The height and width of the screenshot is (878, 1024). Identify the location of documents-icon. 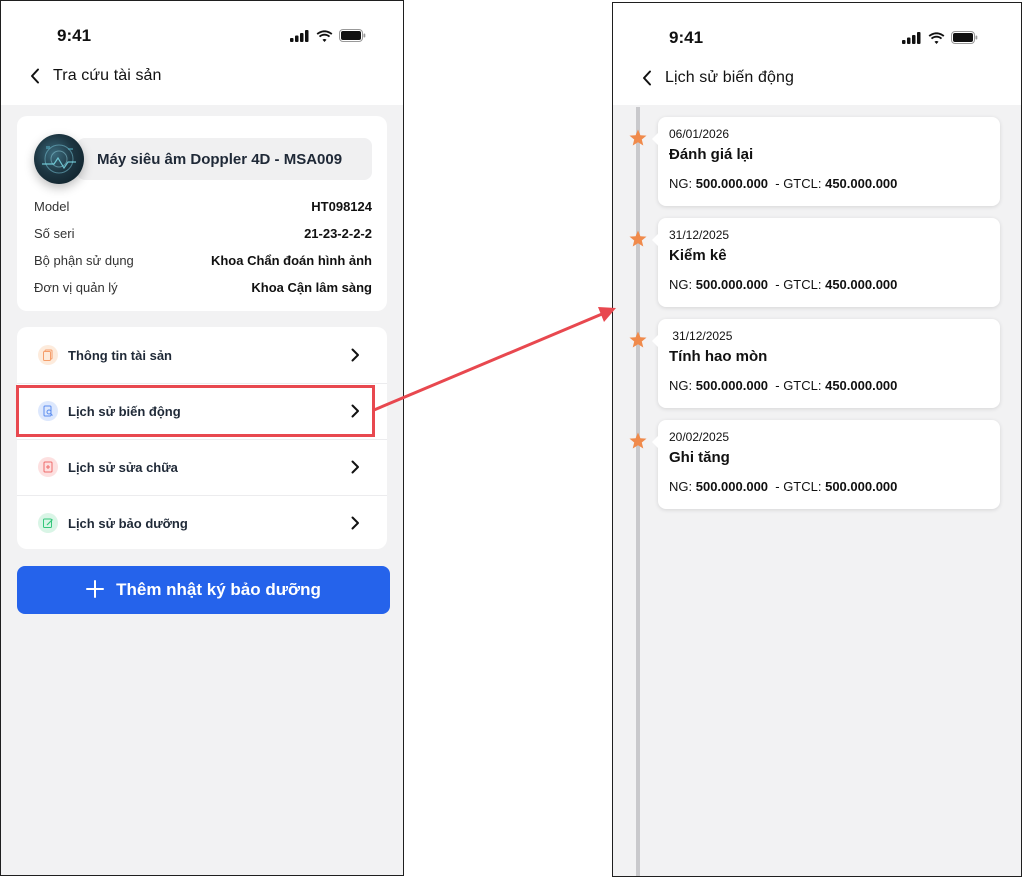
(48, 355).